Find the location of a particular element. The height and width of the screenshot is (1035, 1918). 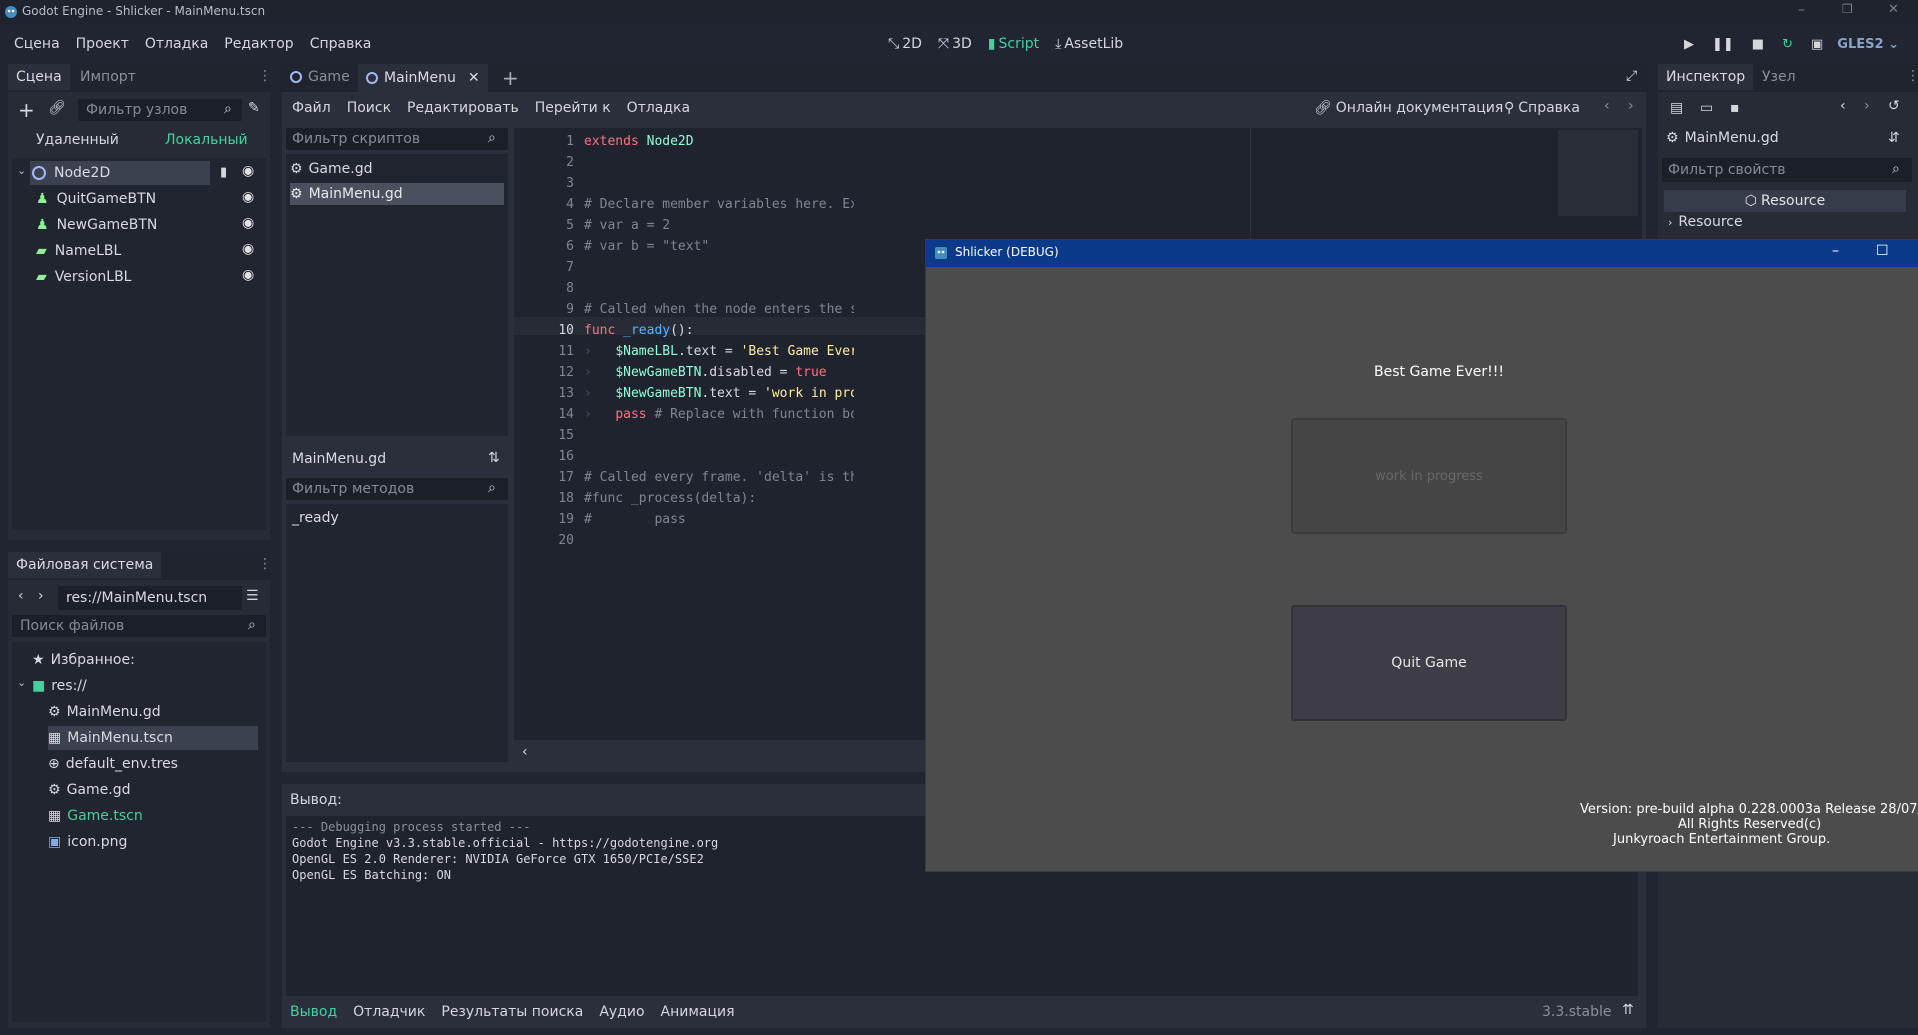

menu-scene: Сцена is located at coordinates (37, 44).